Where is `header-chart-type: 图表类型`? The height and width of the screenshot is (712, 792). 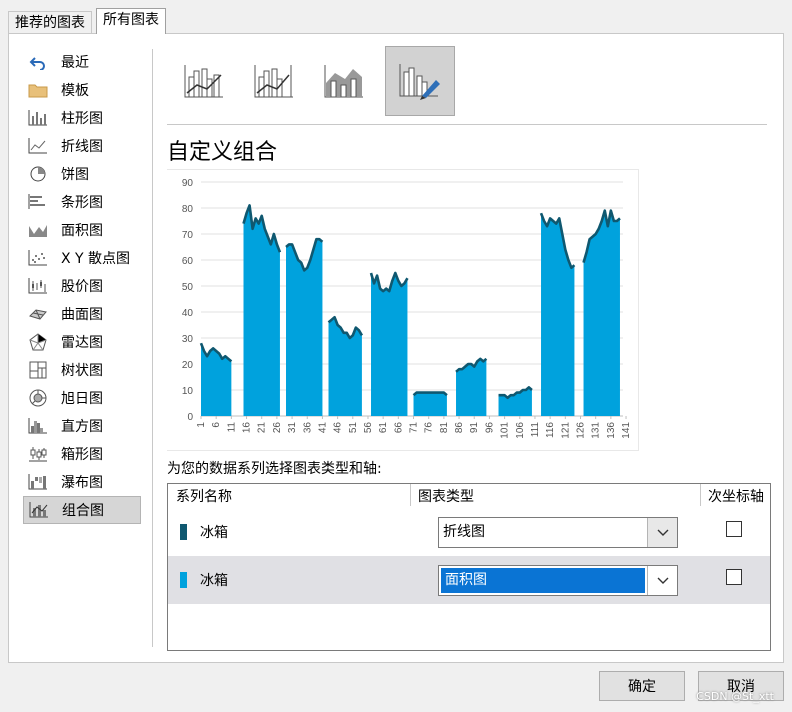 header-chart-type: 图表类型 is located at coordinates (446, 497).